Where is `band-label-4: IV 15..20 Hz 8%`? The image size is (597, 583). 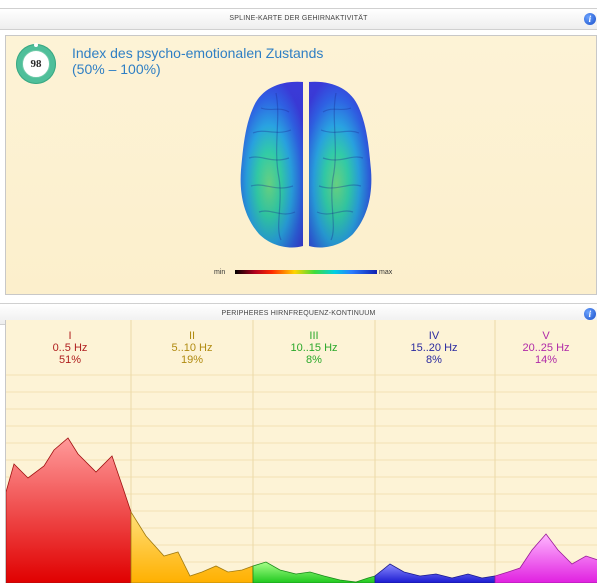 band-label-4: IV 15..20 Hz 8% is located at coordinates (434, 348).